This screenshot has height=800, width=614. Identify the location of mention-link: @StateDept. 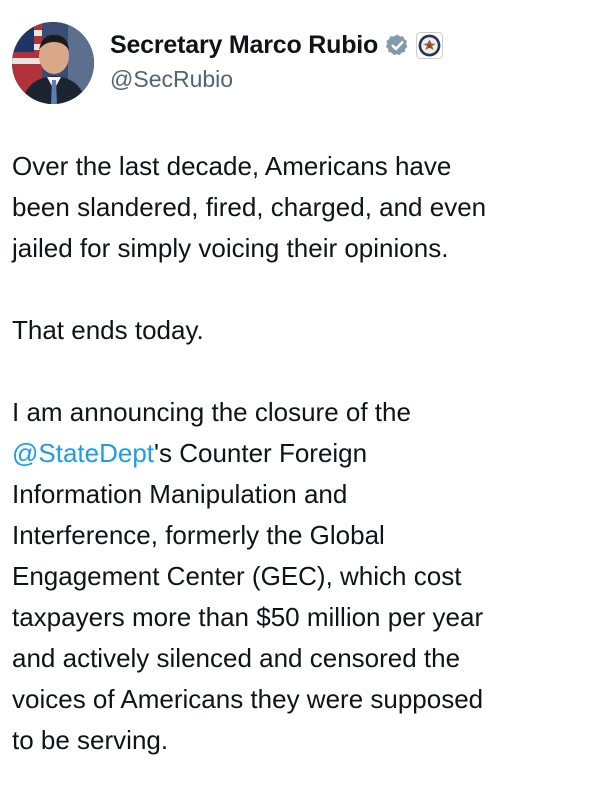
(83, 453).